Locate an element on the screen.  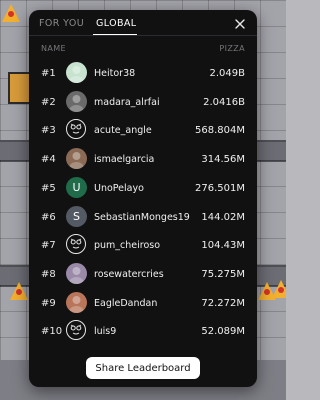
leaderboard-row: #5 U UnoPelayo 276.501M is located at coordinates (143, 188).